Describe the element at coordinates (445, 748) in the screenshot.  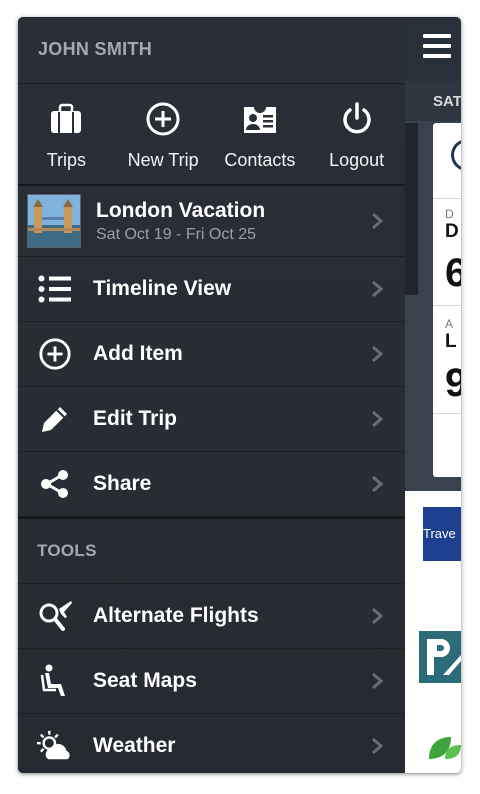
I see `leaf-logo-icon` at that location.